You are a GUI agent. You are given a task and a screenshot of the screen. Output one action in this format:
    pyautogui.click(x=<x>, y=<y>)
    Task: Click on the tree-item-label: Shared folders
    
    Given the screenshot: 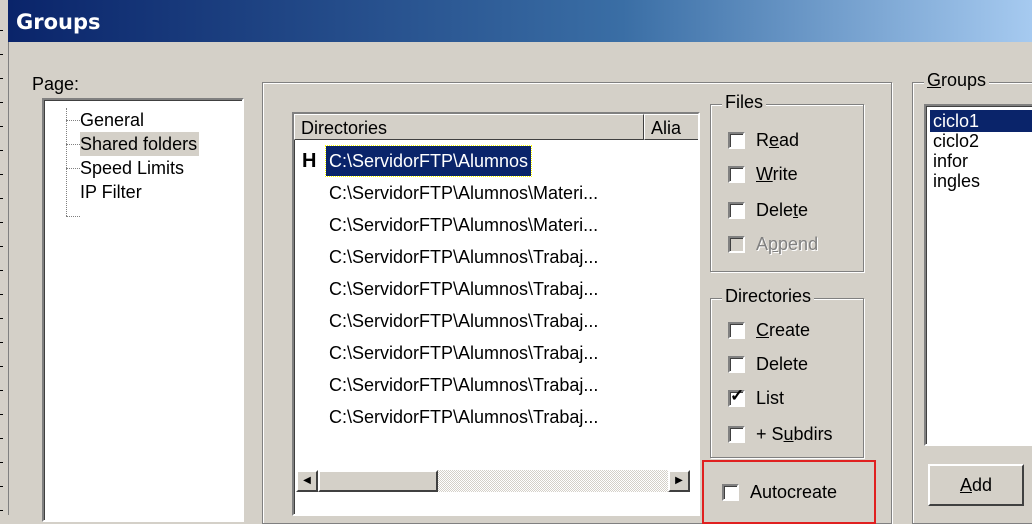 What is the action you would take?
    pyautogui.click(x=139, y=144)
    